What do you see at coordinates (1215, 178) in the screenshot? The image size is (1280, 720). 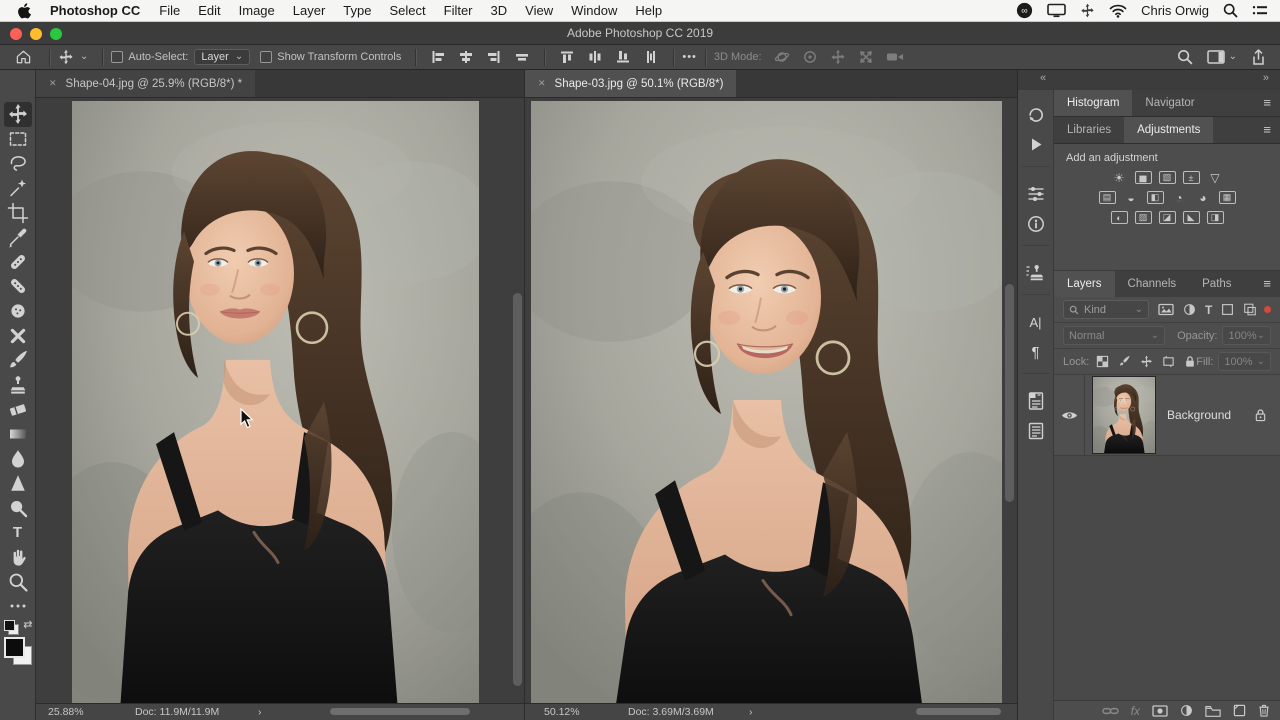 I see `vibrance-icon: ▽` at bounding box center [1215, 178].